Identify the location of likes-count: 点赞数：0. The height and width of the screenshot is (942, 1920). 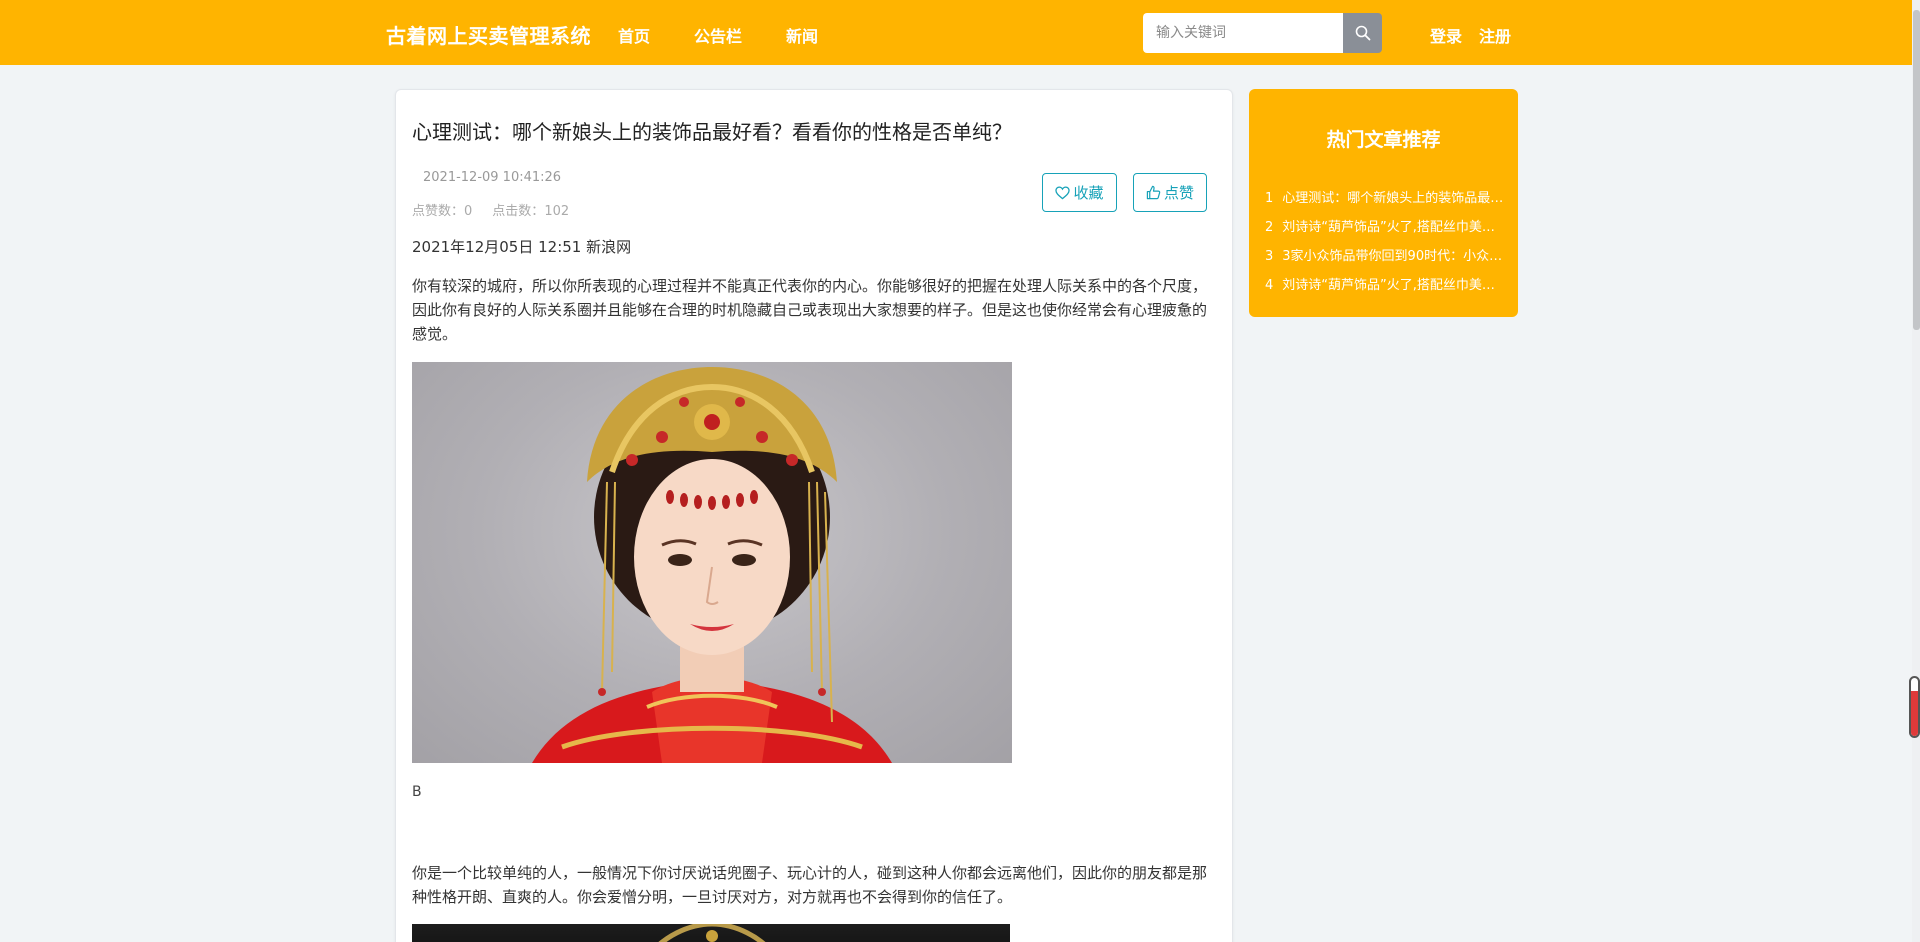
(442, 209).